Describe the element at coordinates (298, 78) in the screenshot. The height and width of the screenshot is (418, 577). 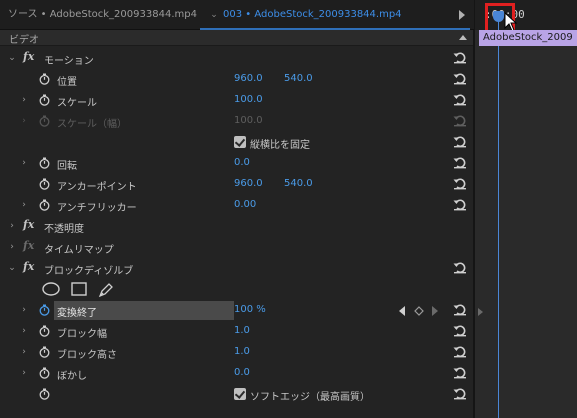
I see `position-y-value: 540.0` at that location.